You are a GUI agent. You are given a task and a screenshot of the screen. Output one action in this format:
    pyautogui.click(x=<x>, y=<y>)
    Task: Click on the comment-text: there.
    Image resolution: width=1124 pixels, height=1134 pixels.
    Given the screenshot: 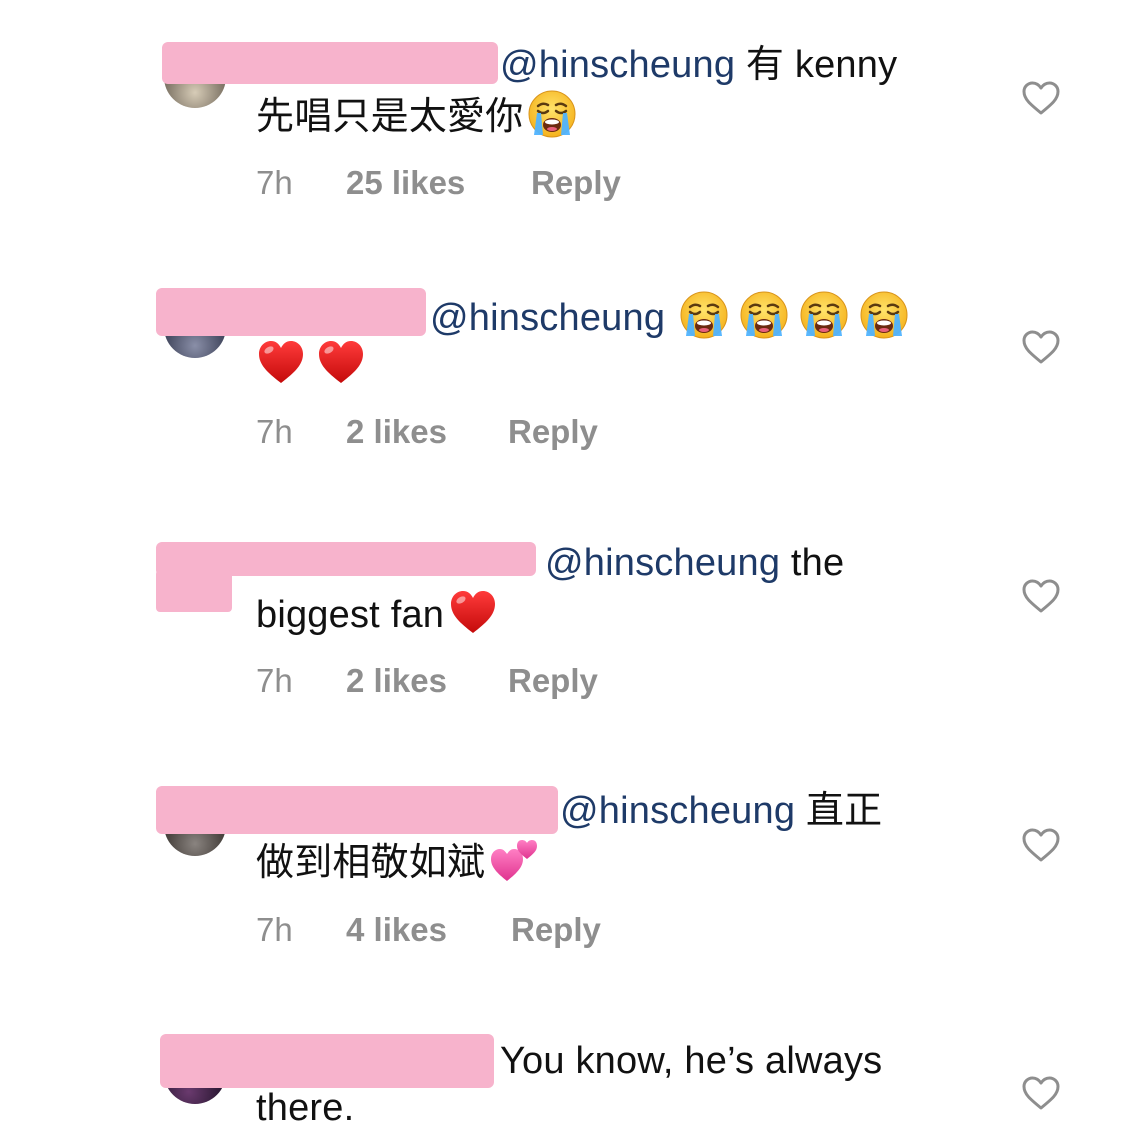 What is the action you would take?
    pyautogui.click(x=305, y=1108)
    